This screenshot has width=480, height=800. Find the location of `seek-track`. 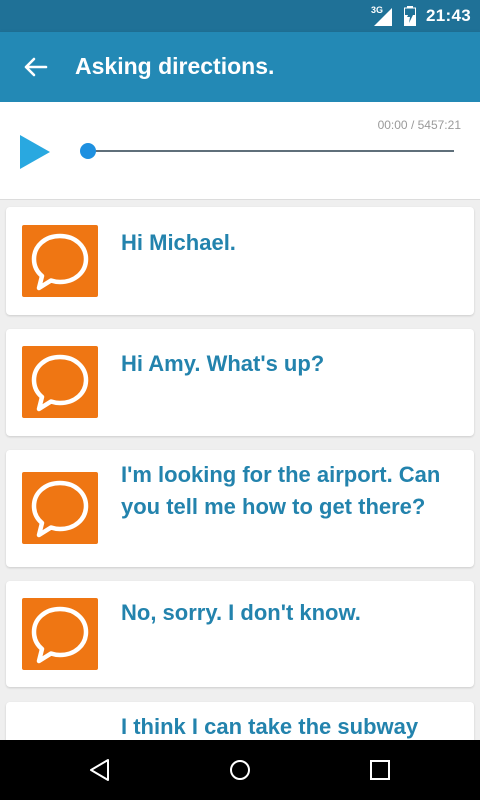

seek-track is located at coordinates (271, 151).